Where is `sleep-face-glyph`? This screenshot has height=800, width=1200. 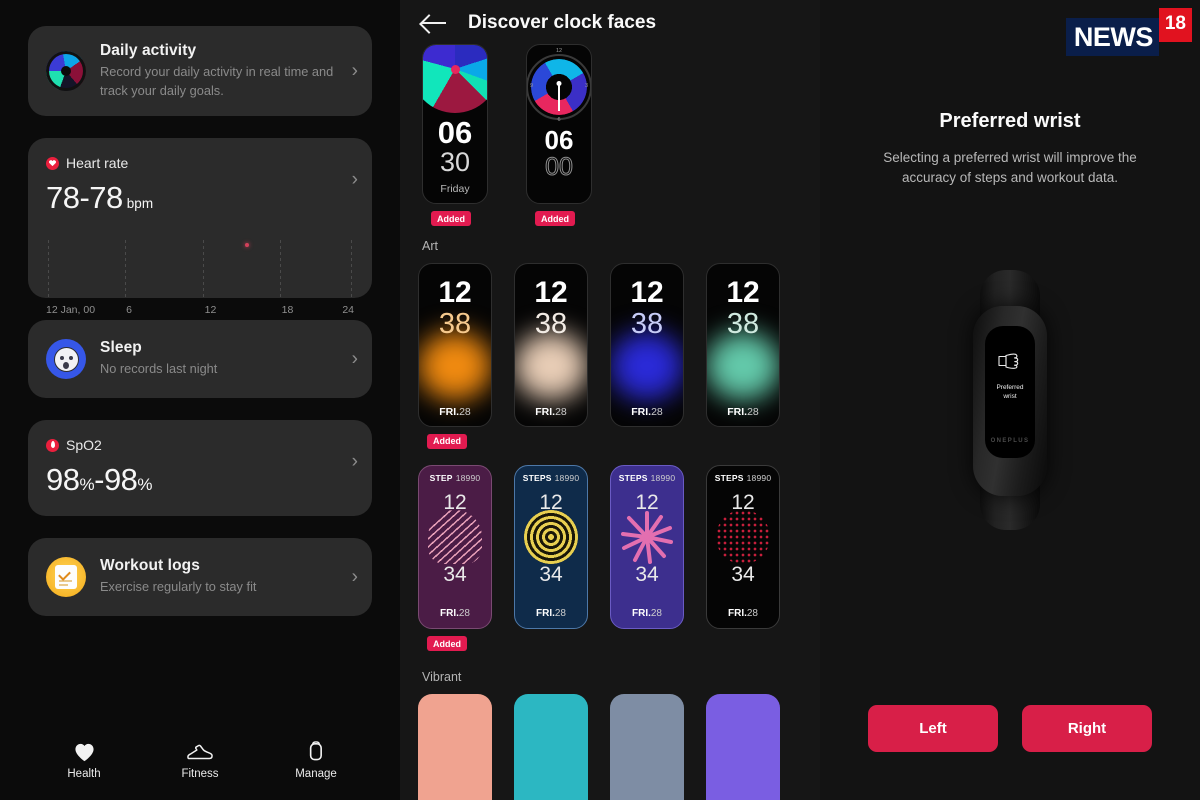
sleep-face-glyph is located at coordinates (66, 359).